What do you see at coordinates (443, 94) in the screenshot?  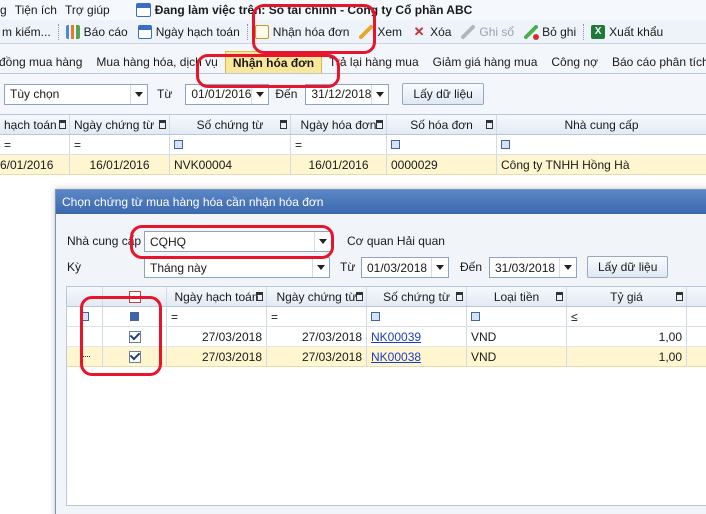 I see `fetch-data-button: Lấy dữ liệu` at bounding box center [443, 94].